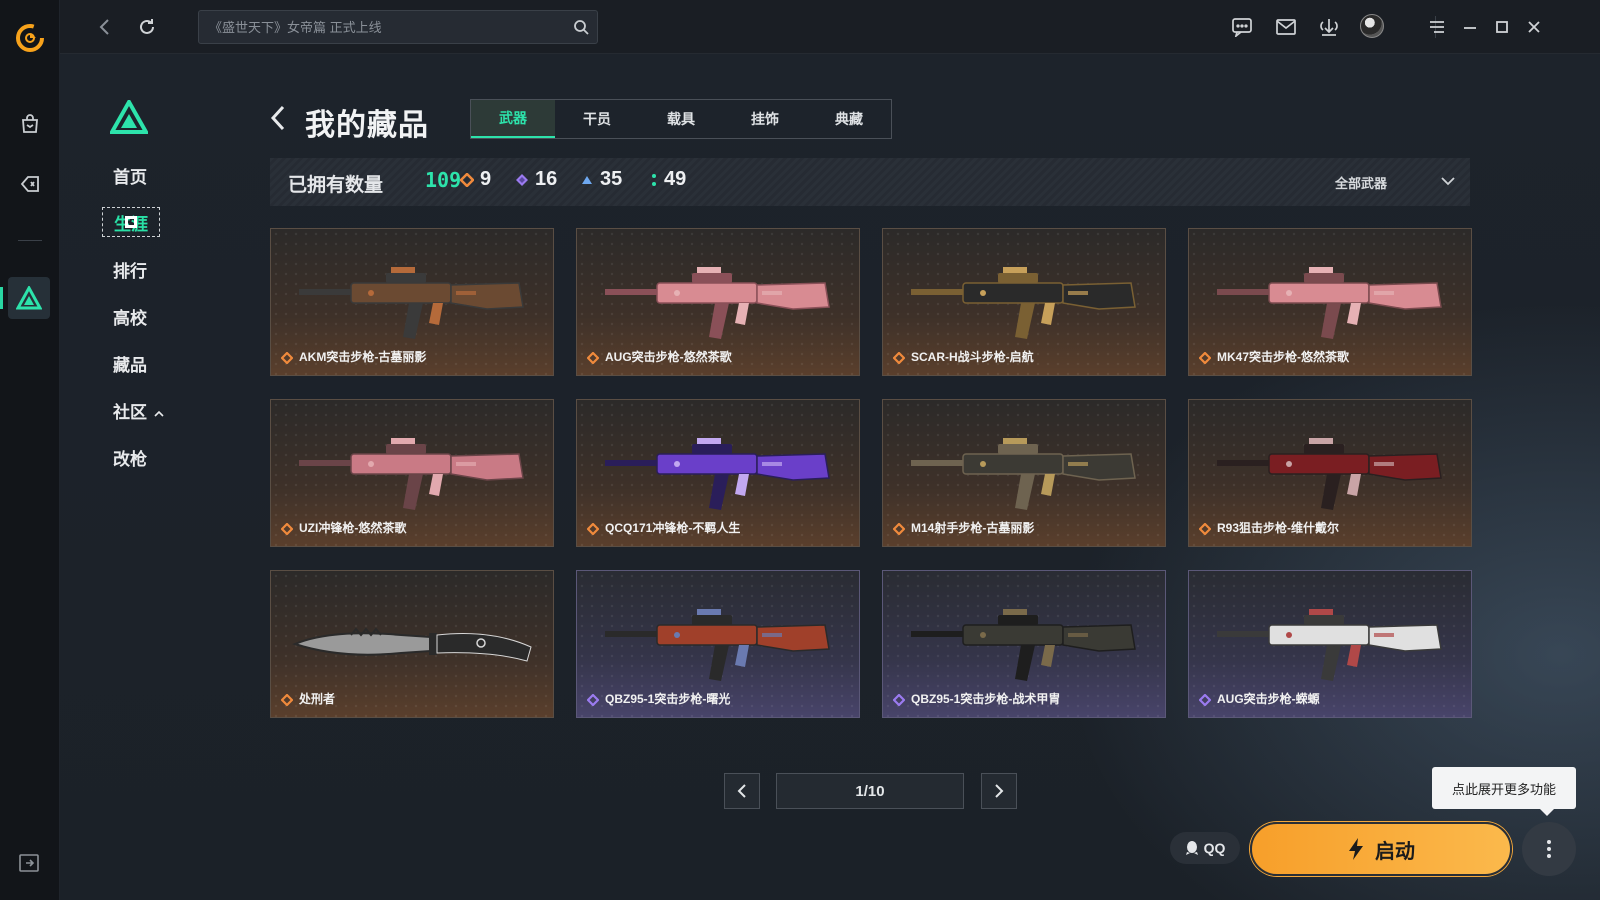 The height and width of the screenshot is (900, 1600). I want to click on collection-item-card: AUG突击步枪-悠然茶歌, so click(718, 302).